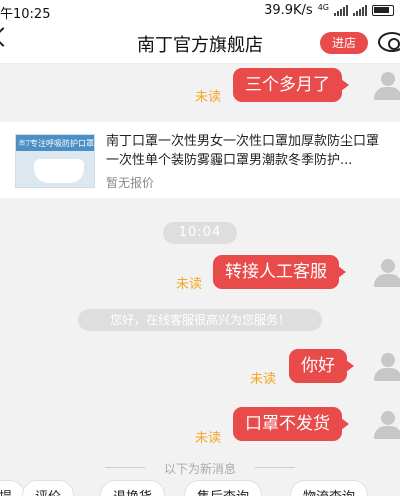 This screenshot has height=496, width=400. I want to click on network-speed: 39.9K/s, so click(288, 10).